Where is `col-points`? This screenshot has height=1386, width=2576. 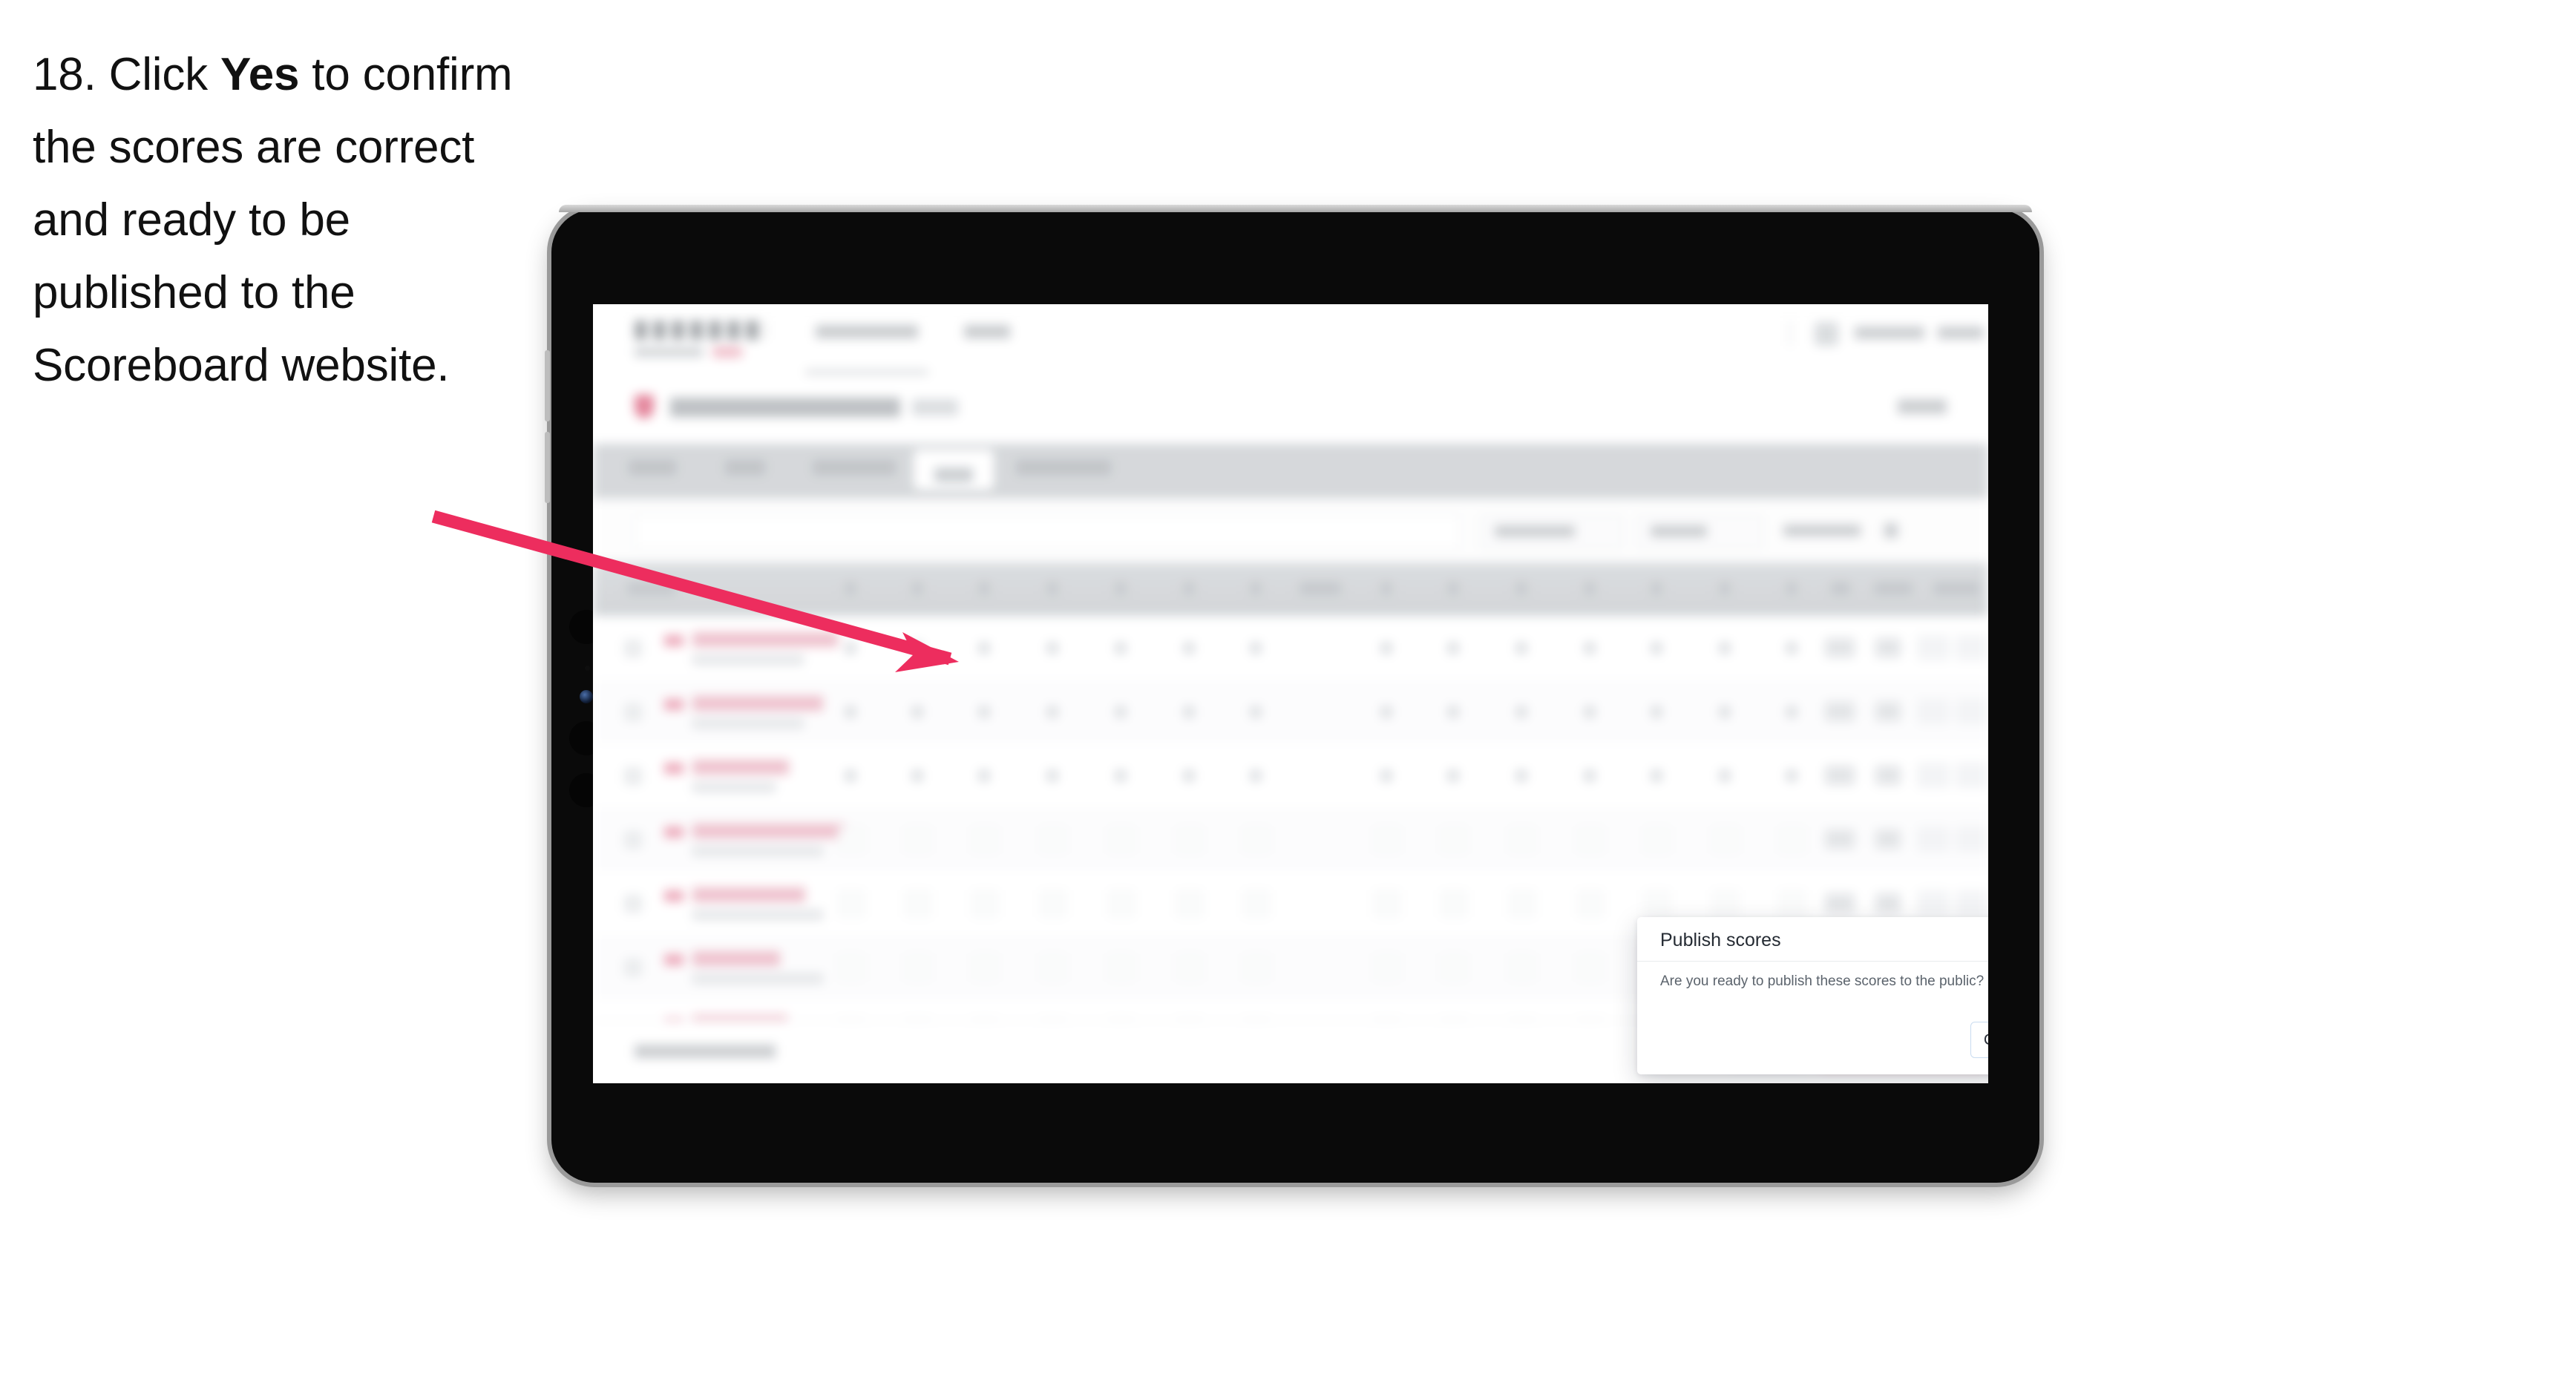 col-points is located at coordinates (1956, 588).